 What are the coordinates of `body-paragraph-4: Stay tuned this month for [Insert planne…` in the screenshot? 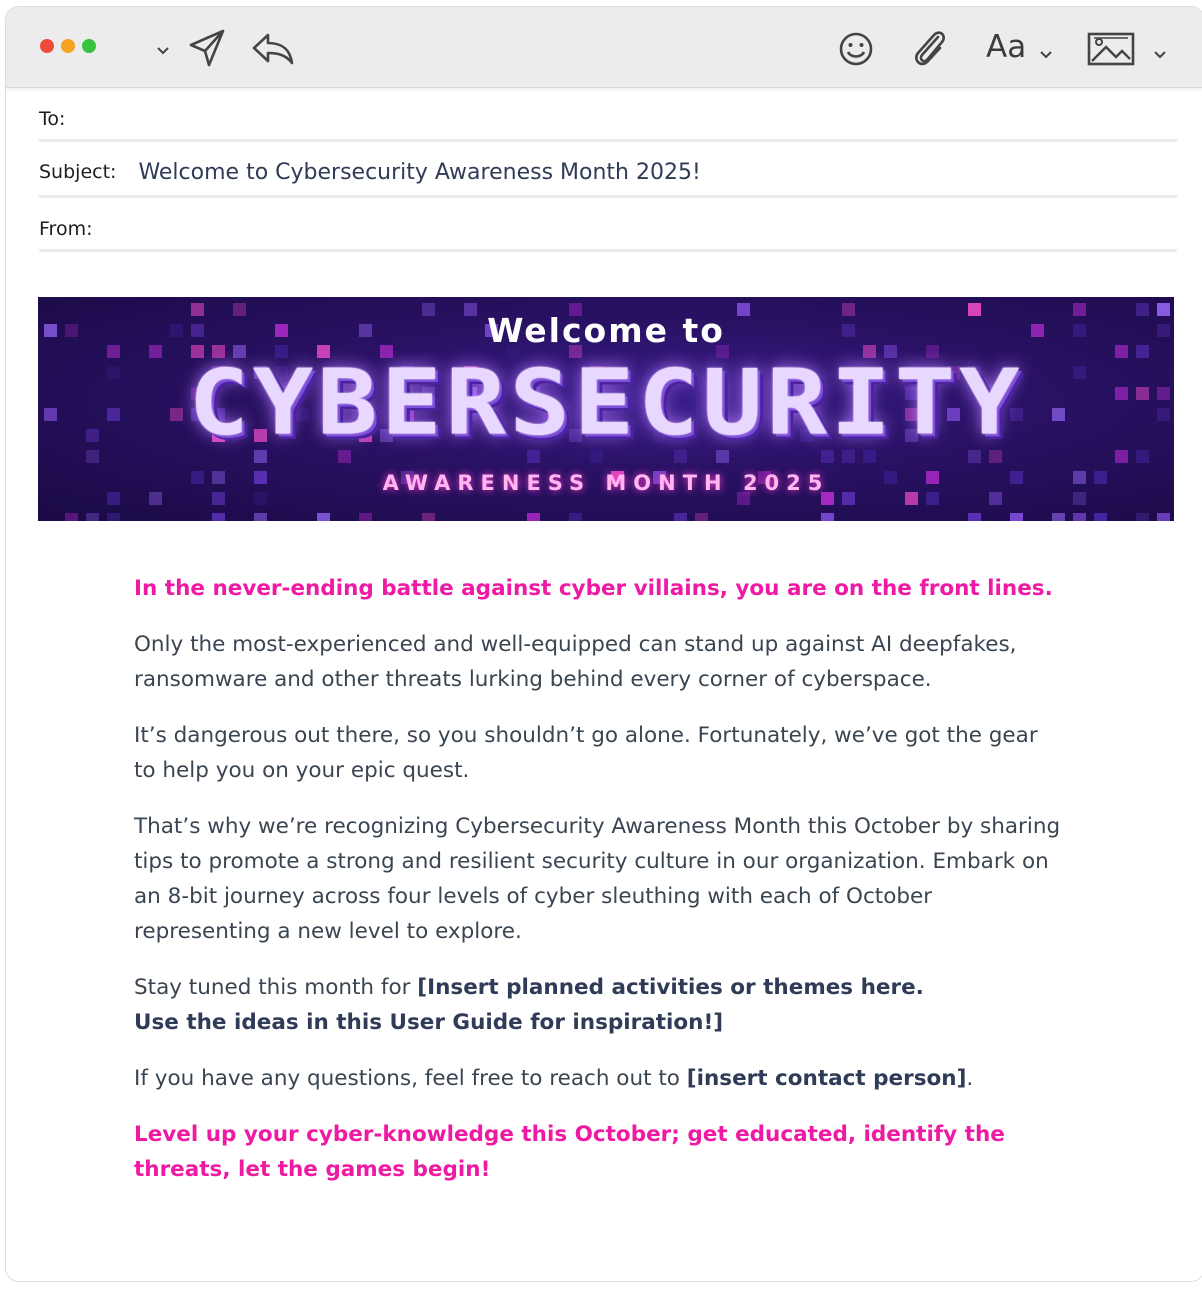 It's located at (599, 1005).